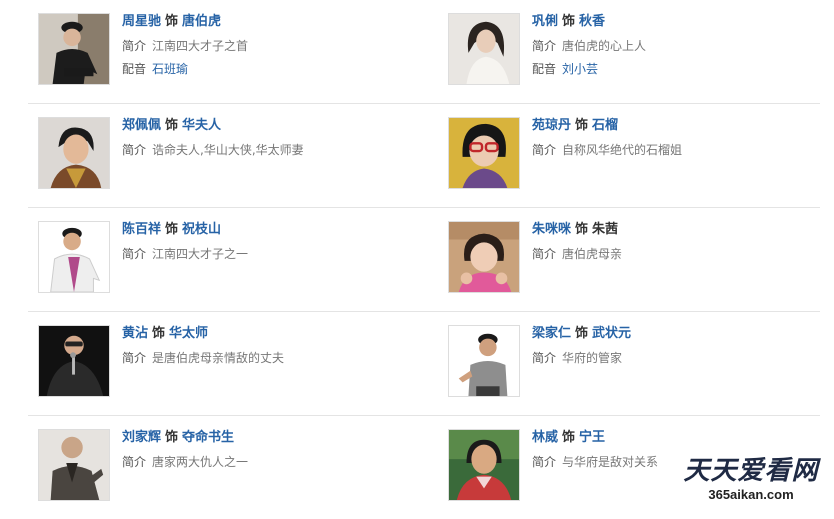 This screenshot has height=519, width=834. What do you see at coordinates (141, 21) in the screenshot?
I see `actor-name-link: 周星驰` at bounding box center [141, 21].